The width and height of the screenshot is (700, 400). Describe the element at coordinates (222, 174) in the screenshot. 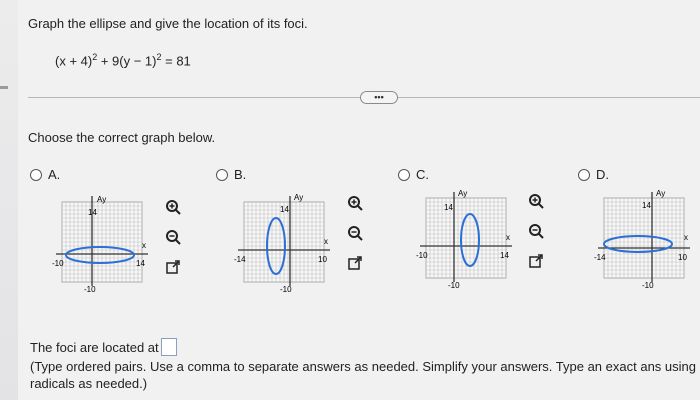

I see `option-b-radio` at that location.